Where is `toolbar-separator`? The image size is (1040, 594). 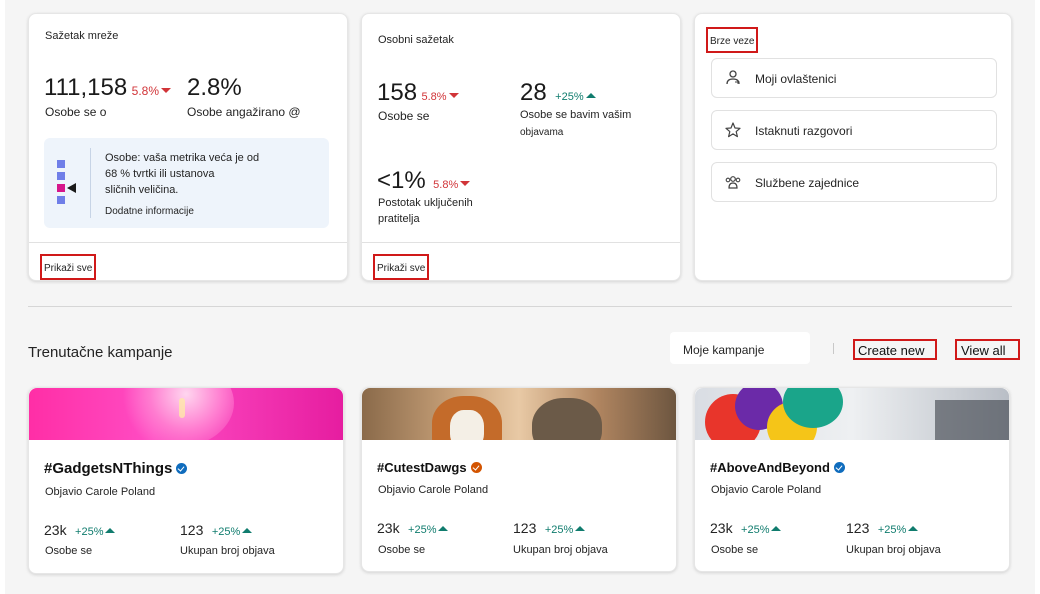 toolbar-separator is located at coordinates (833, 348).